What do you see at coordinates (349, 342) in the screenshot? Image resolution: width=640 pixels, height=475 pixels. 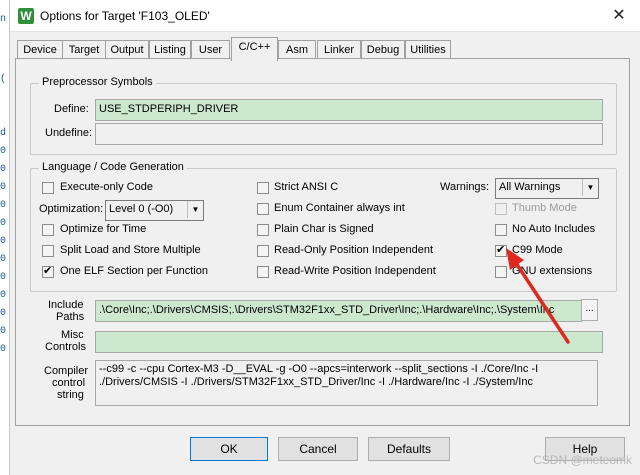 I see `misc-controls-input` at bounding box center [349, 342].